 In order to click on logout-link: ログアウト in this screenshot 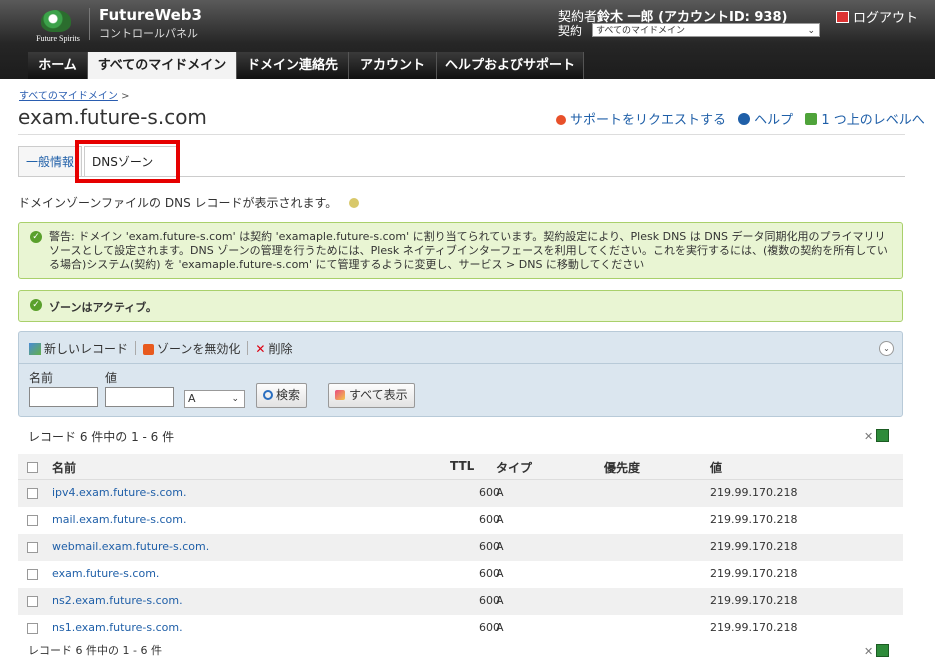, I will do `click(877, 16)`.